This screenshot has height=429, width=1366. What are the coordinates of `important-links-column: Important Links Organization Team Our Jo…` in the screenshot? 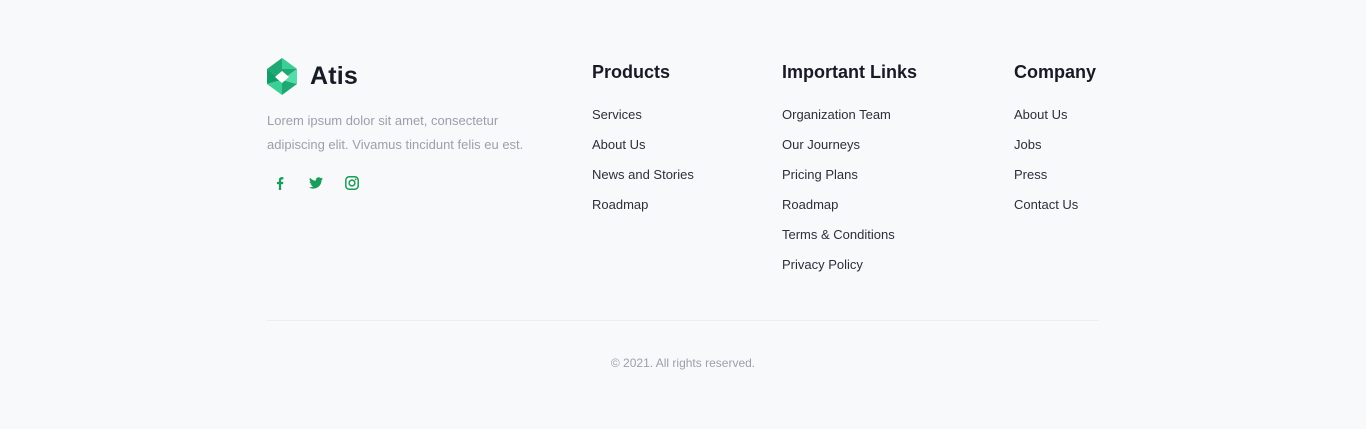 It's located at (849, 172).